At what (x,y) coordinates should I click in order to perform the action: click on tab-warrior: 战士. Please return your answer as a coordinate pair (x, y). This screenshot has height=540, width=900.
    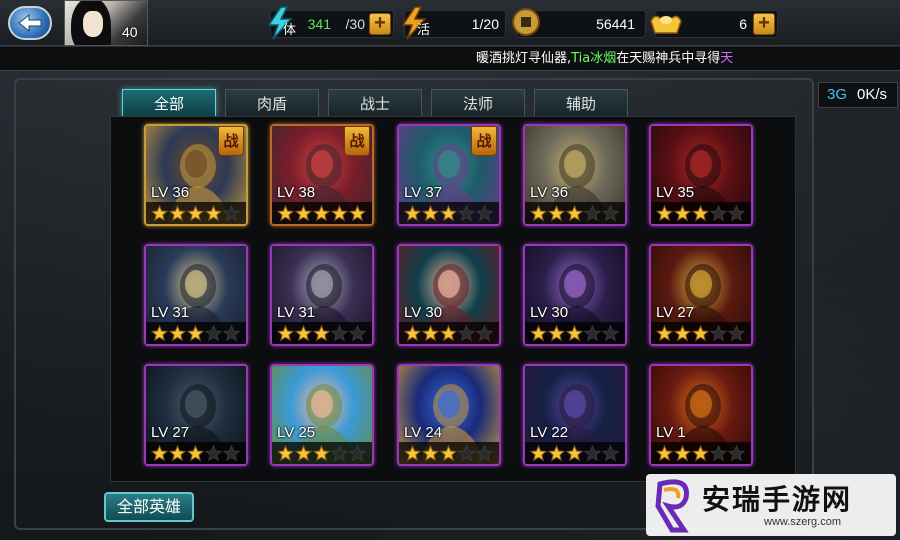
    Looking at the image, I should click on (375, 103).